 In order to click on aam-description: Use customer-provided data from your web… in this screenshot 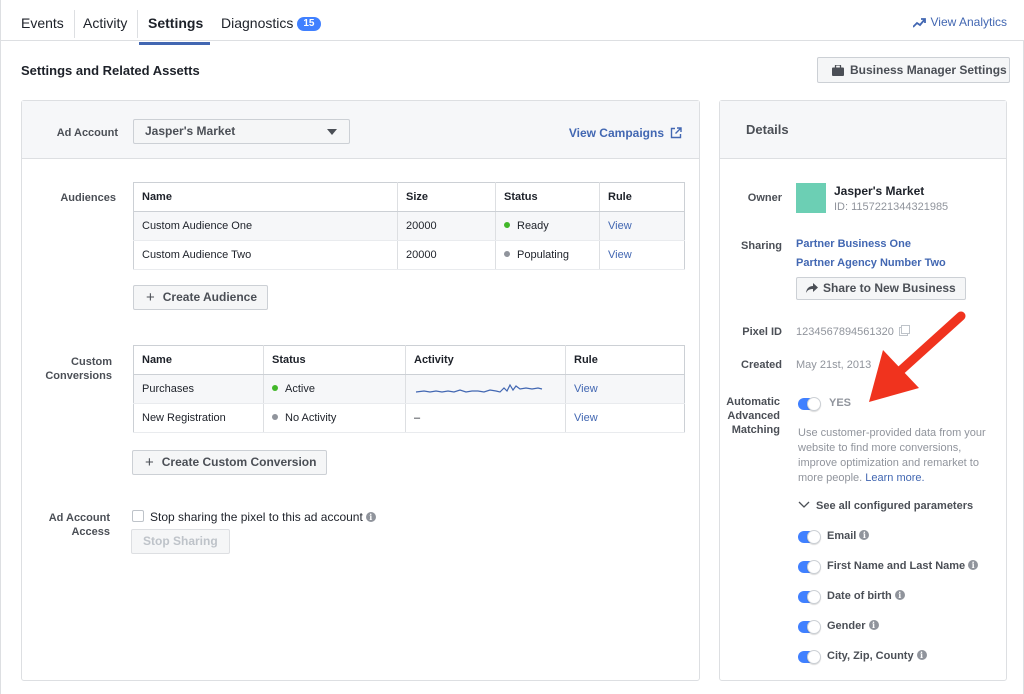, I will do `click(896, 456)`.